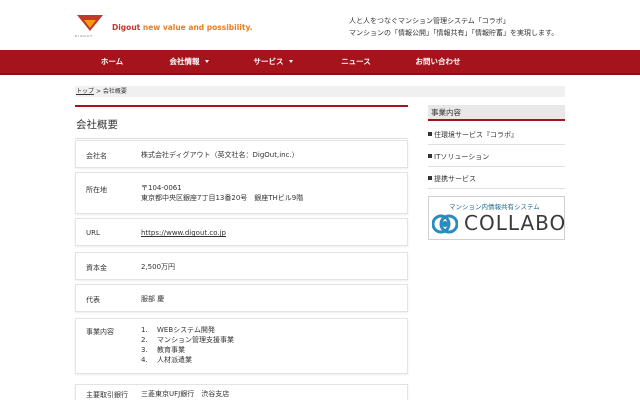  I want to click on row-value-business: 1. WEBシステム開発 2. マンション管理支援事業 3. 教育事業 4. 人材派遣業, so click(187, 345).